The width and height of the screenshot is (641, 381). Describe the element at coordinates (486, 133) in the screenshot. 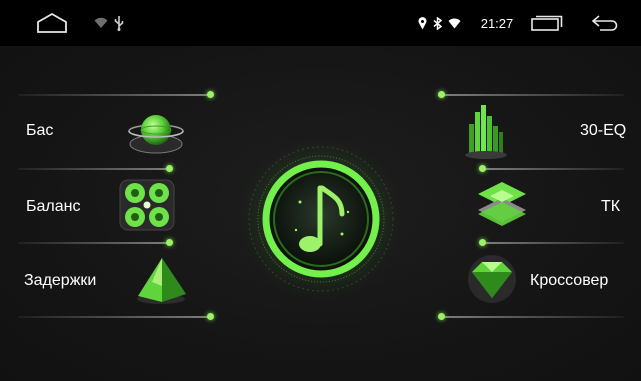

I see `equalizer-bars-icon` at that location.